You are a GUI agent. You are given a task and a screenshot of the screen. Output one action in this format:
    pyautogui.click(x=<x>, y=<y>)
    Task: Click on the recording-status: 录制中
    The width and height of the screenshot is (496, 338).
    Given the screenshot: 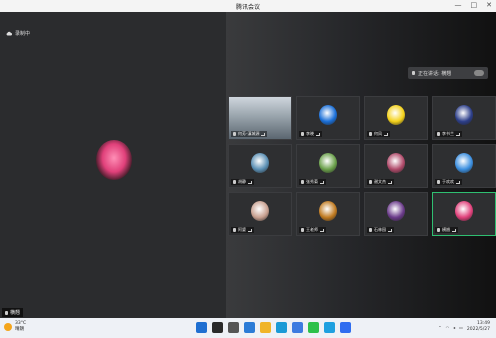 What is the action you would take?
    pyautogui.click(x=18, y=33)
    